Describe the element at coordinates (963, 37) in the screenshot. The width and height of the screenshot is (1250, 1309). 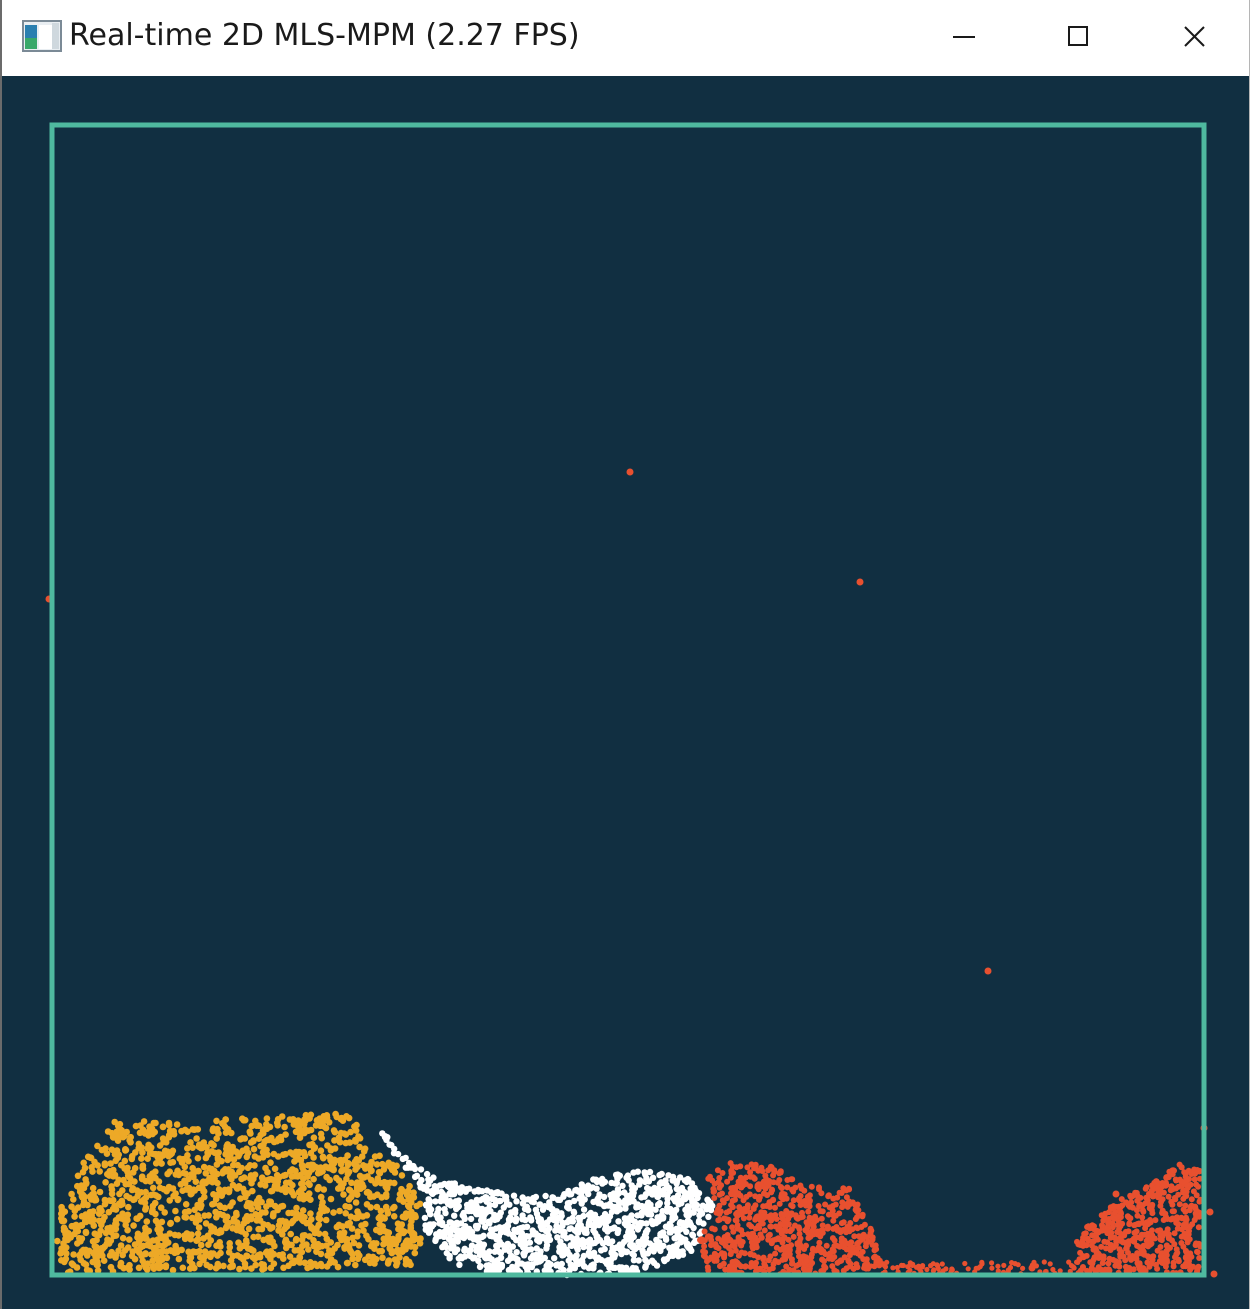
I see `minimize-button` at that location.